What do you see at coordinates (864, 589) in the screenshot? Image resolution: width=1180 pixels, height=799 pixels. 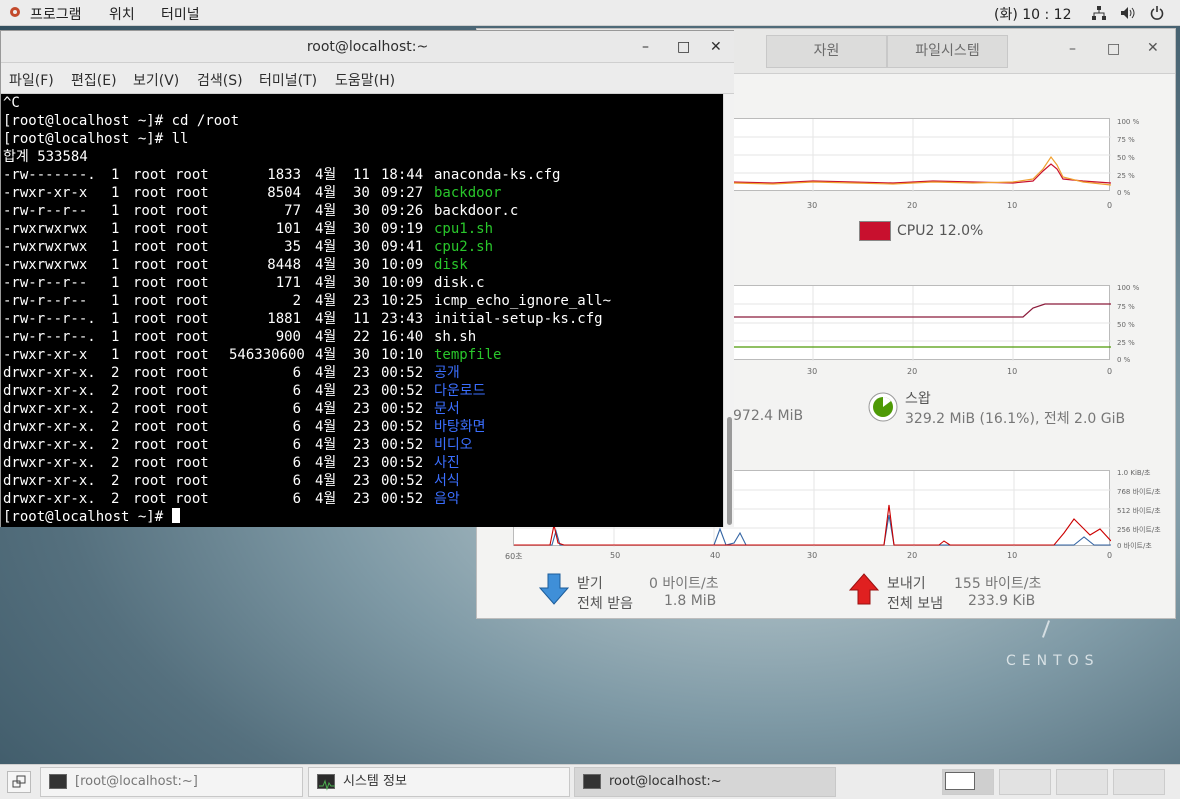 I see `upload-arrow-icon` at bounding box center [864, 589].